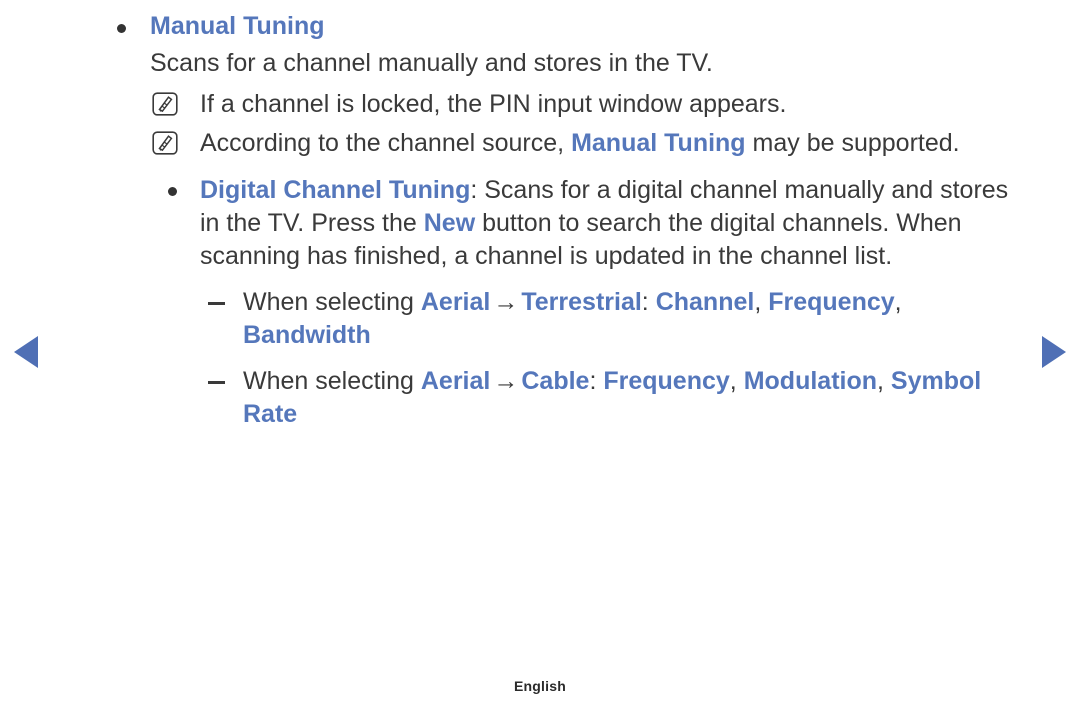 Image resolution: width=1080 pixels, height=705 pixels. Describe the element at coordinates (555, 381) in the screenshot. I see `sub-item-mode-cable: Cable` at that location.